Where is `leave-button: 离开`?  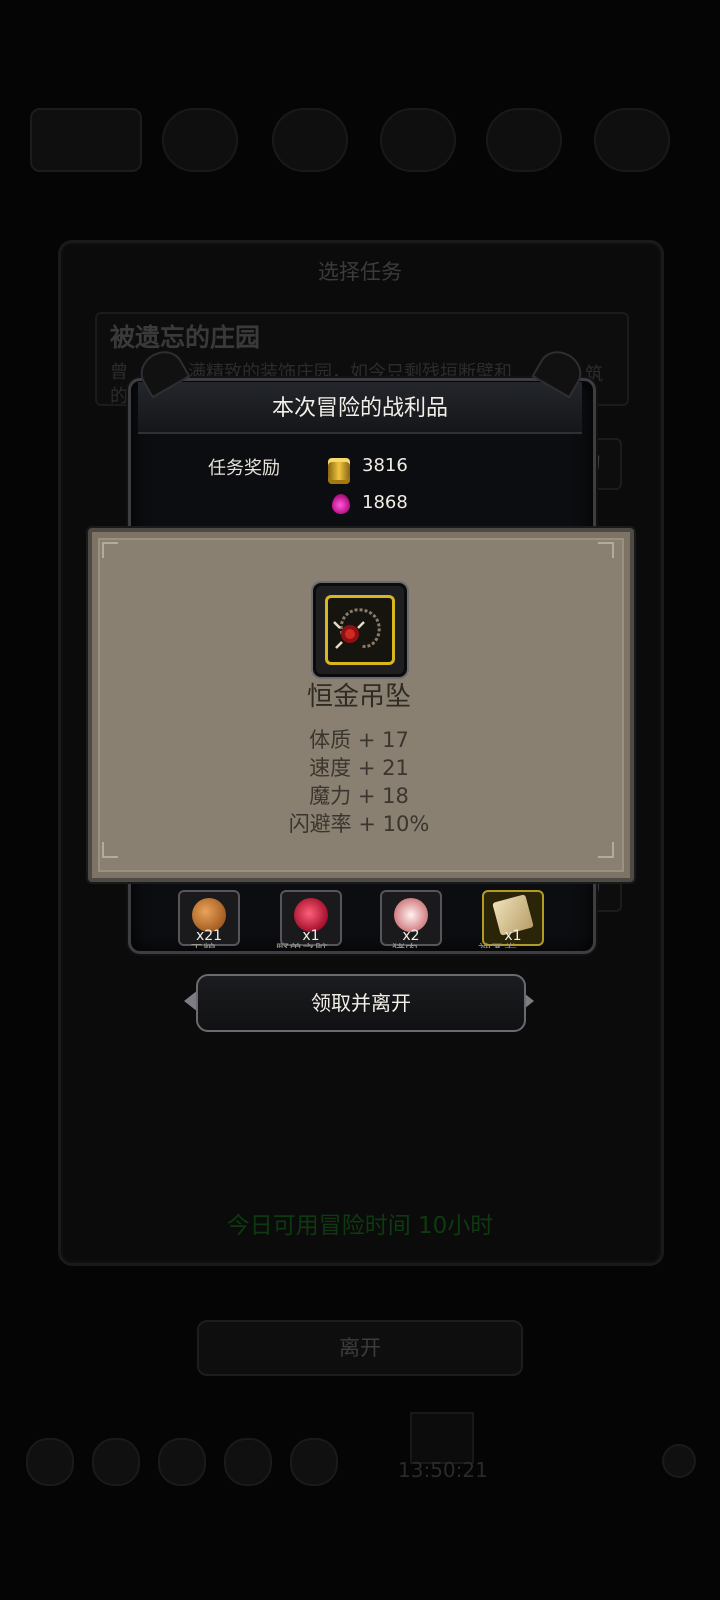
leave-button: 离开 is located at coordinates (360, 1348).